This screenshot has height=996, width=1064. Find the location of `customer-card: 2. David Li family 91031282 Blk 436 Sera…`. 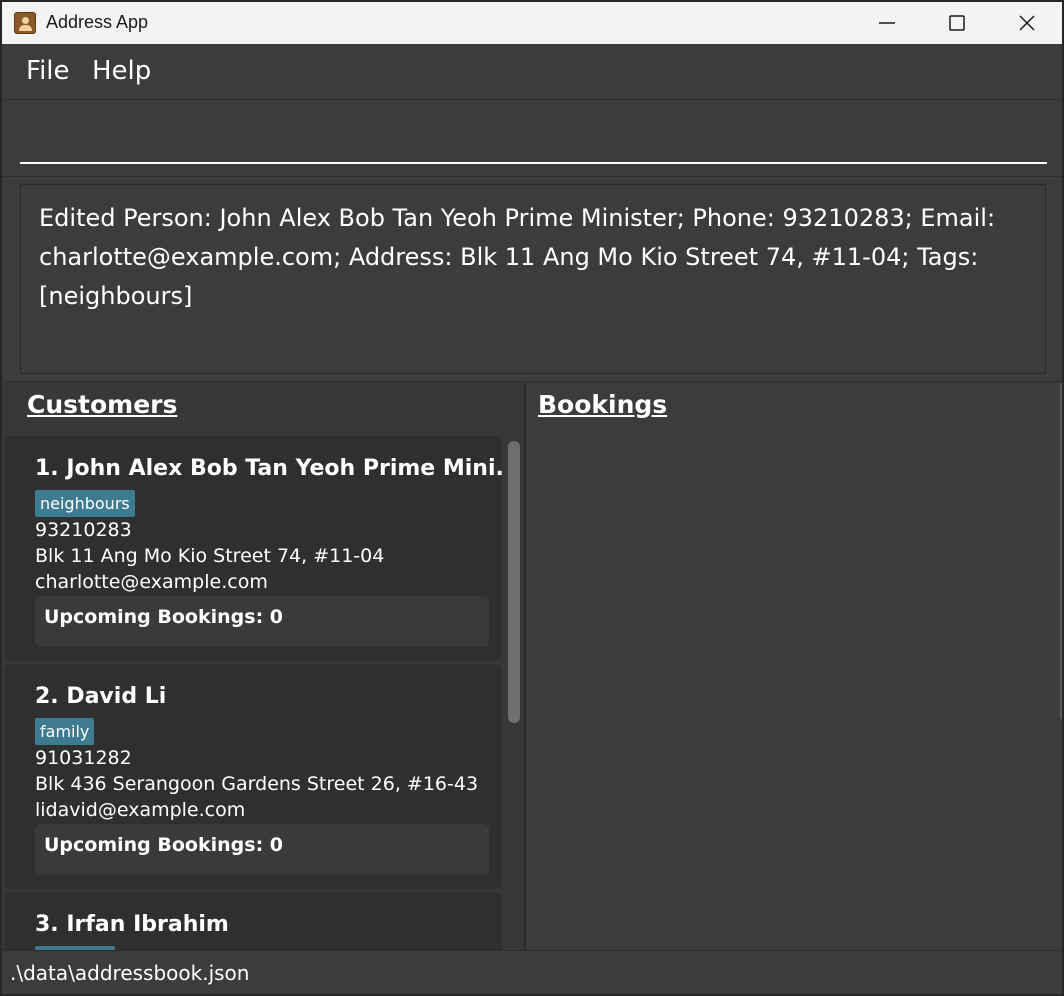

customer-card: 2. David Li family 91031282 Blk 436 Sera… is located at coordinates (253, 776).